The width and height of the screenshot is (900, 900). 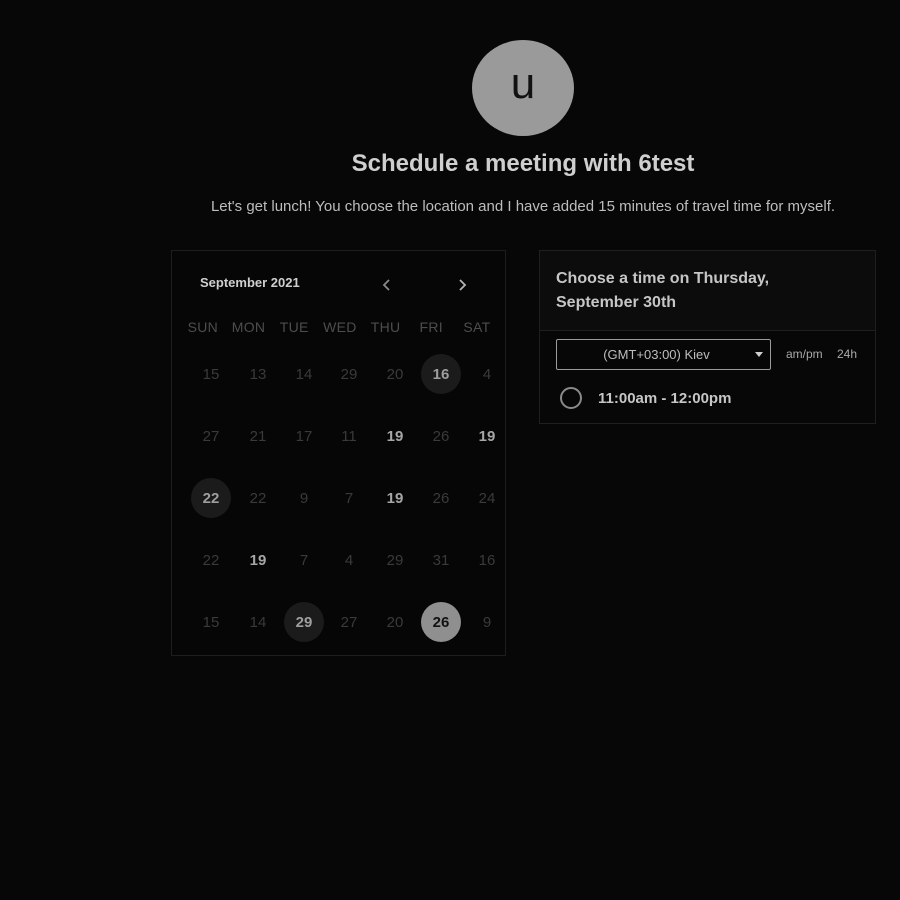 What do you see at coordinates (523, 163) in the screenshot?
I see `page-title: Schedule a meeting with 6test` at bounding box center [523, 163].